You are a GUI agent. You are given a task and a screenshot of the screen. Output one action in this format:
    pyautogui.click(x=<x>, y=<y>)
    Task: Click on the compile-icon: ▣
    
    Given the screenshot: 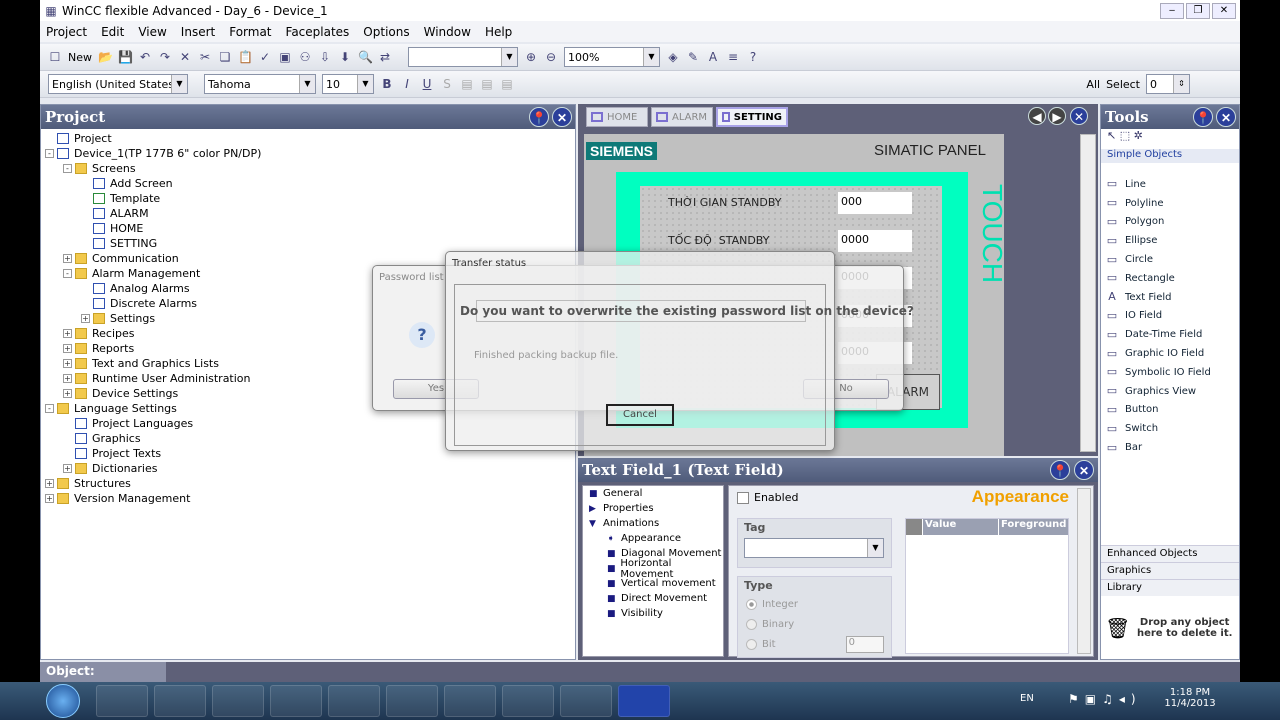 What is the action you would take?
    pyautogui.click(x=285, y=57)
    